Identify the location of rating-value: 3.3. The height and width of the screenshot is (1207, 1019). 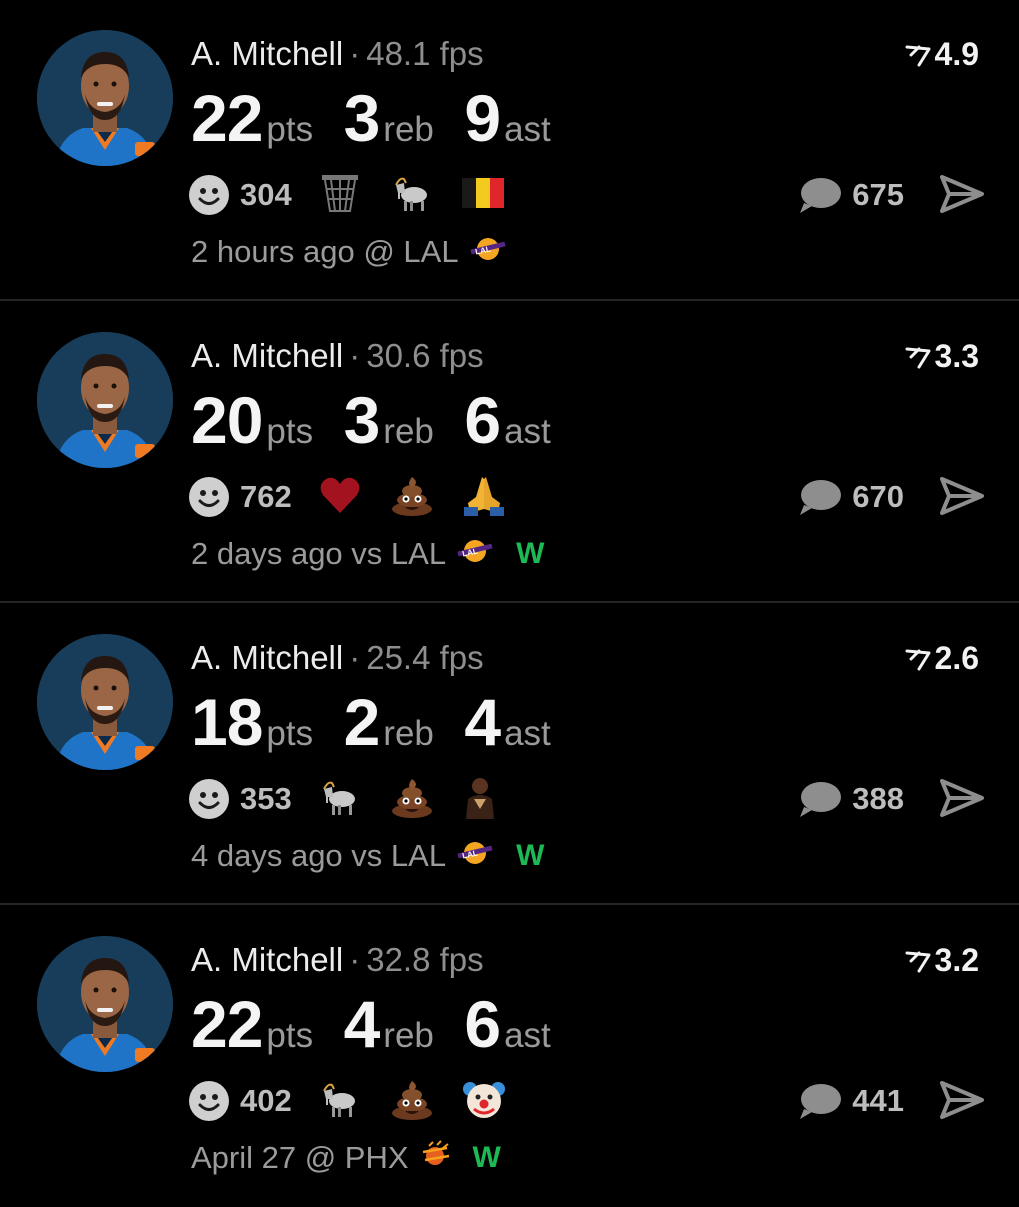
(956, 356).